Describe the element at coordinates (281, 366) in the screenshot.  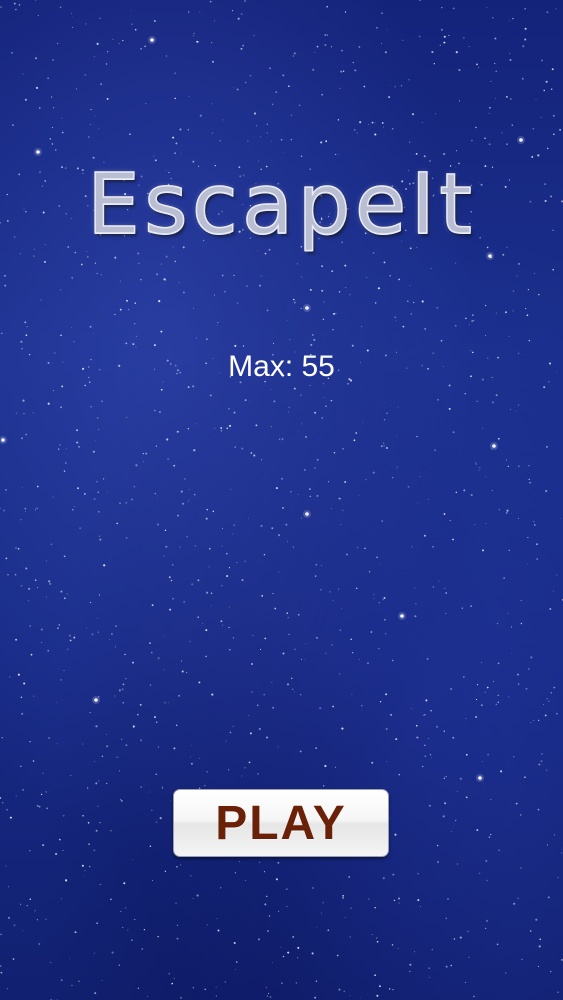
I see `max-score-label: Max: 55` at that location.